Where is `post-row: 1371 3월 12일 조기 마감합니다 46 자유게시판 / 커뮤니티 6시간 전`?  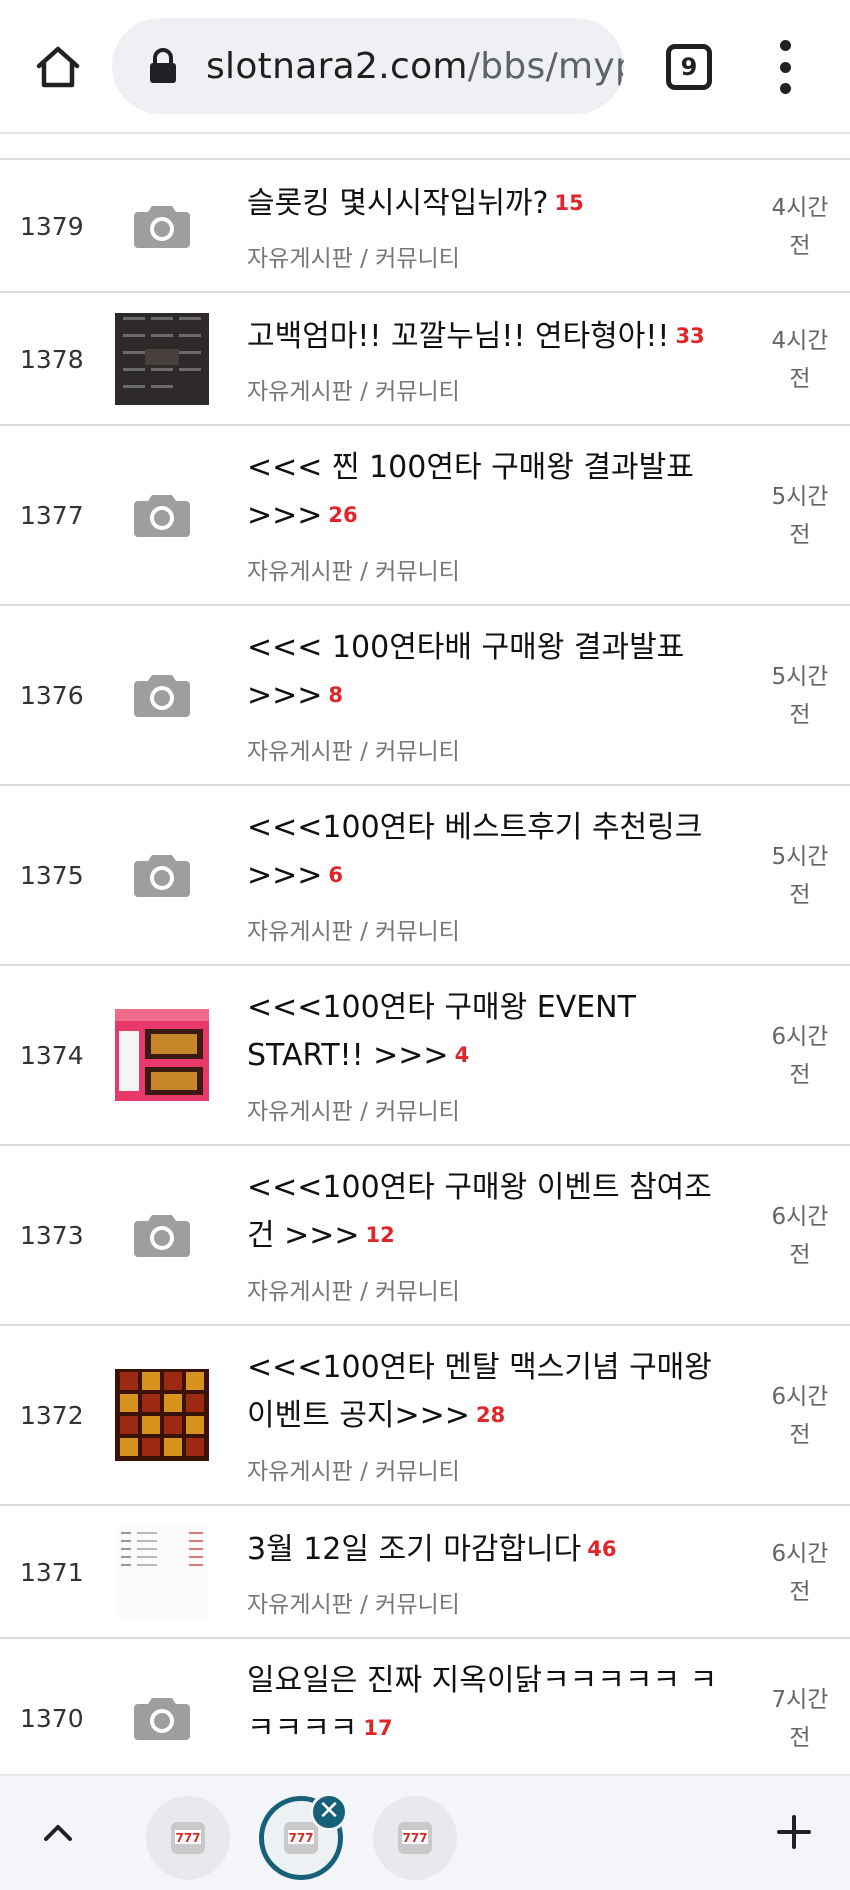 post-row: 1371 3월 12일 조기 마감합니다 46 자유게시판 / 커뮤니티 6시간 전 is located at coordinates (425, 1572).